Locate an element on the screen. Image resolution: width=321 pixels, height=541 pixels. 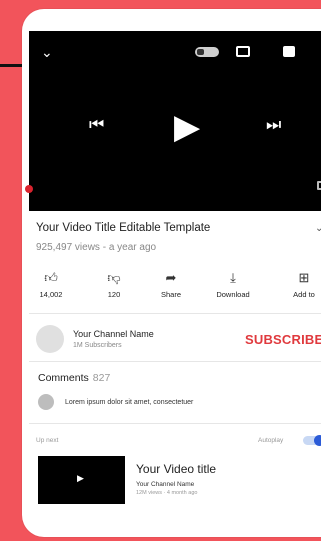
cast-icon is located at coordinates (243, 51).